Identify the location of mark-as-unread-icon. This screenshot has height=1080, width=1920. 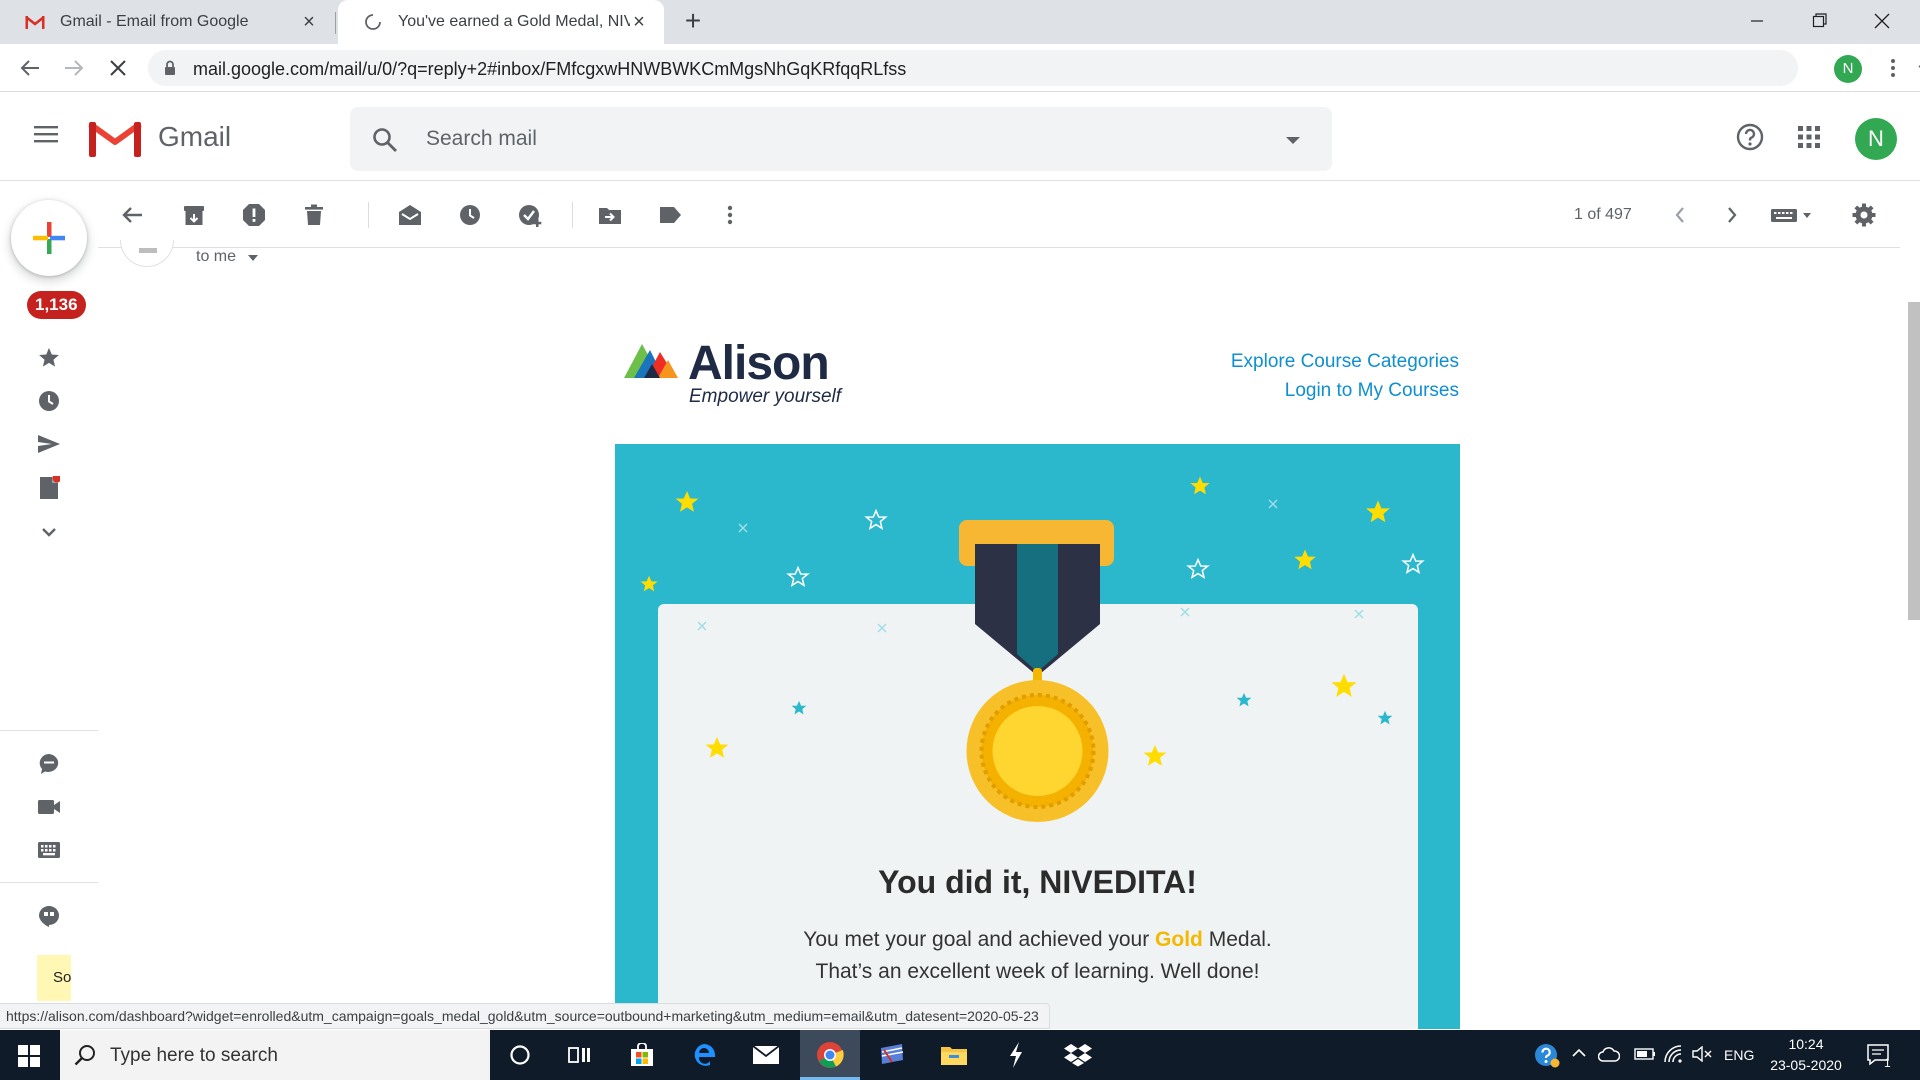
(410, 215).